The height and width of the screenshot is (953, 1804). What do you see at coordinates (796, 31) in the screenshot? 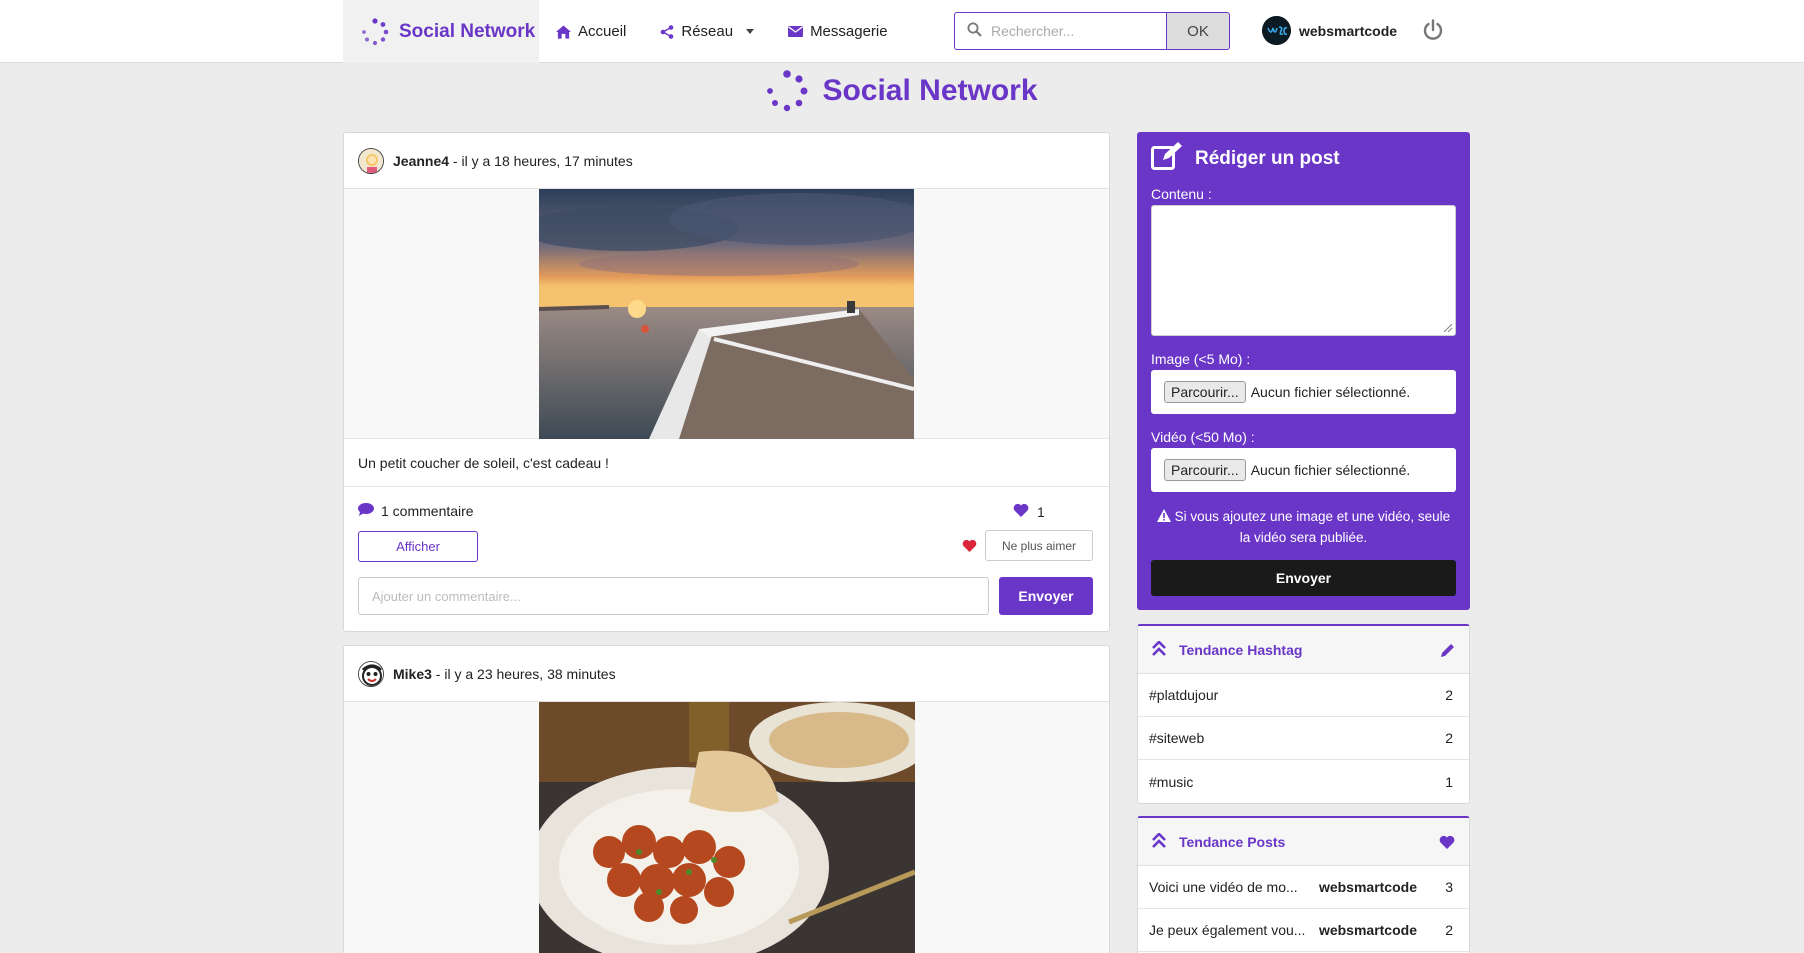
I see `envelope-icon` at bounding box center [796, 31].